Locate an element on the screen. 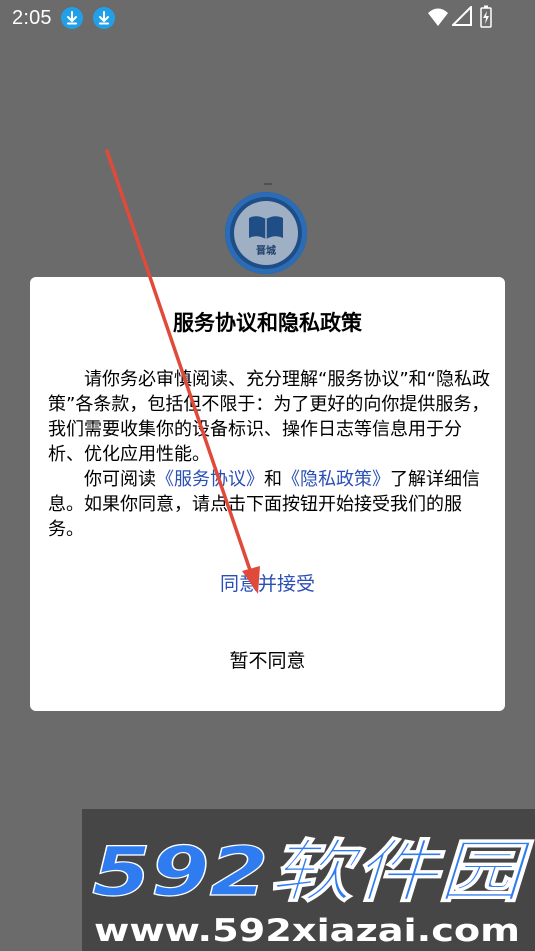 This screenshot has width=535, height=951. wifi-icon is located at coordinates (438, 17).